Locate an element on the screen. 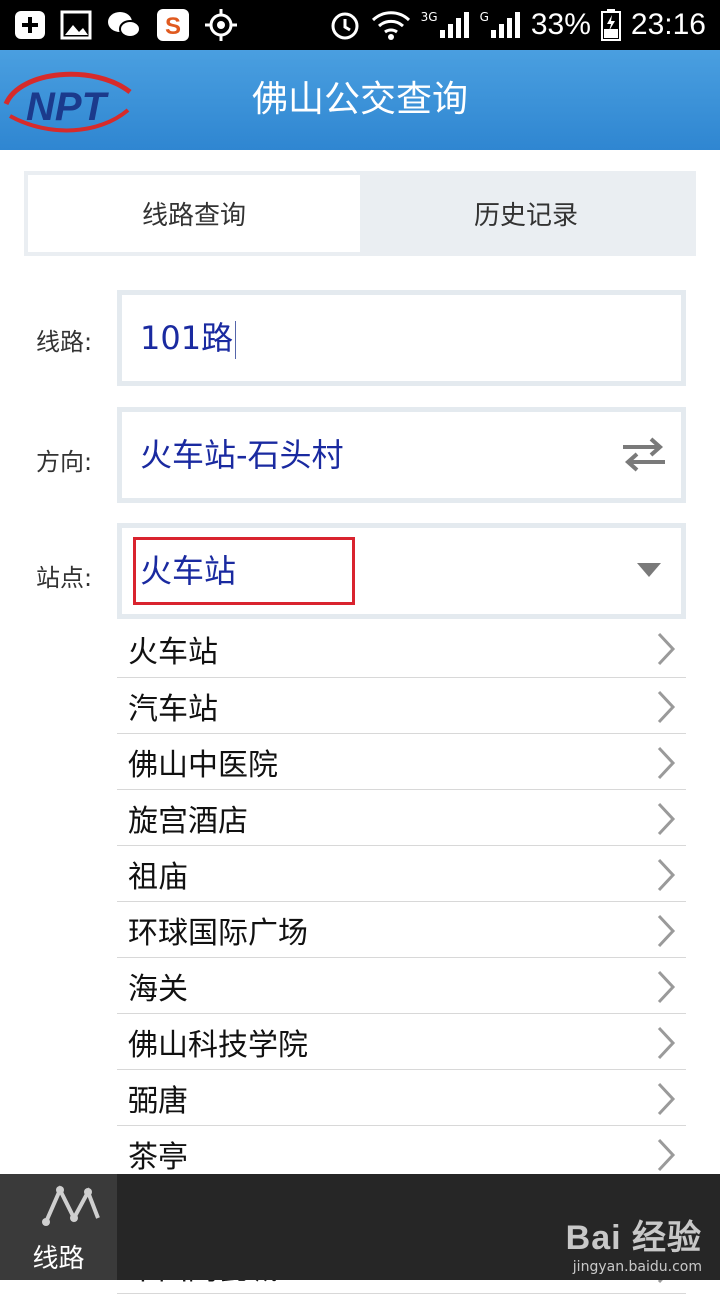 Image resolution: width=720 pixels, height=1294 pixels. tab-history: 历史记录 is located at coordinates (526, 213).